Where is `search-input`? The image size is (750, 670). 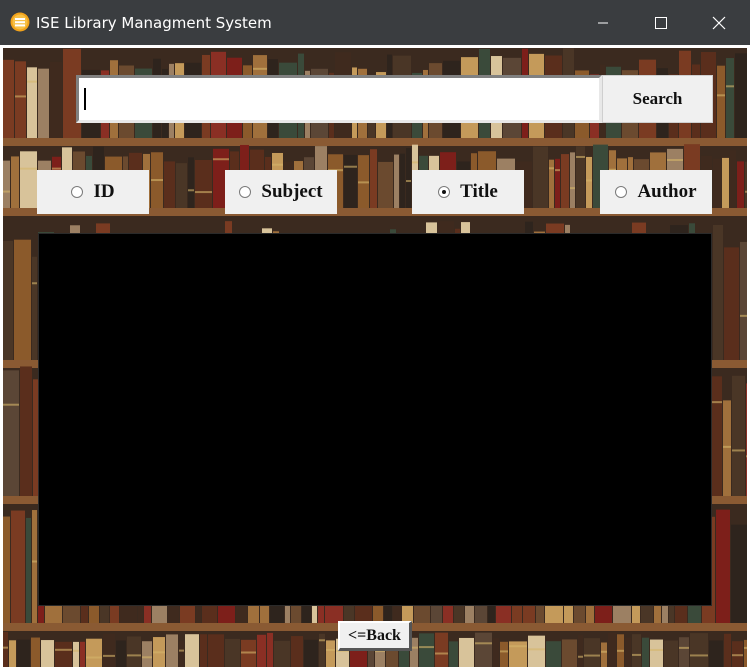 search-input is located at coordinates (339, 99).